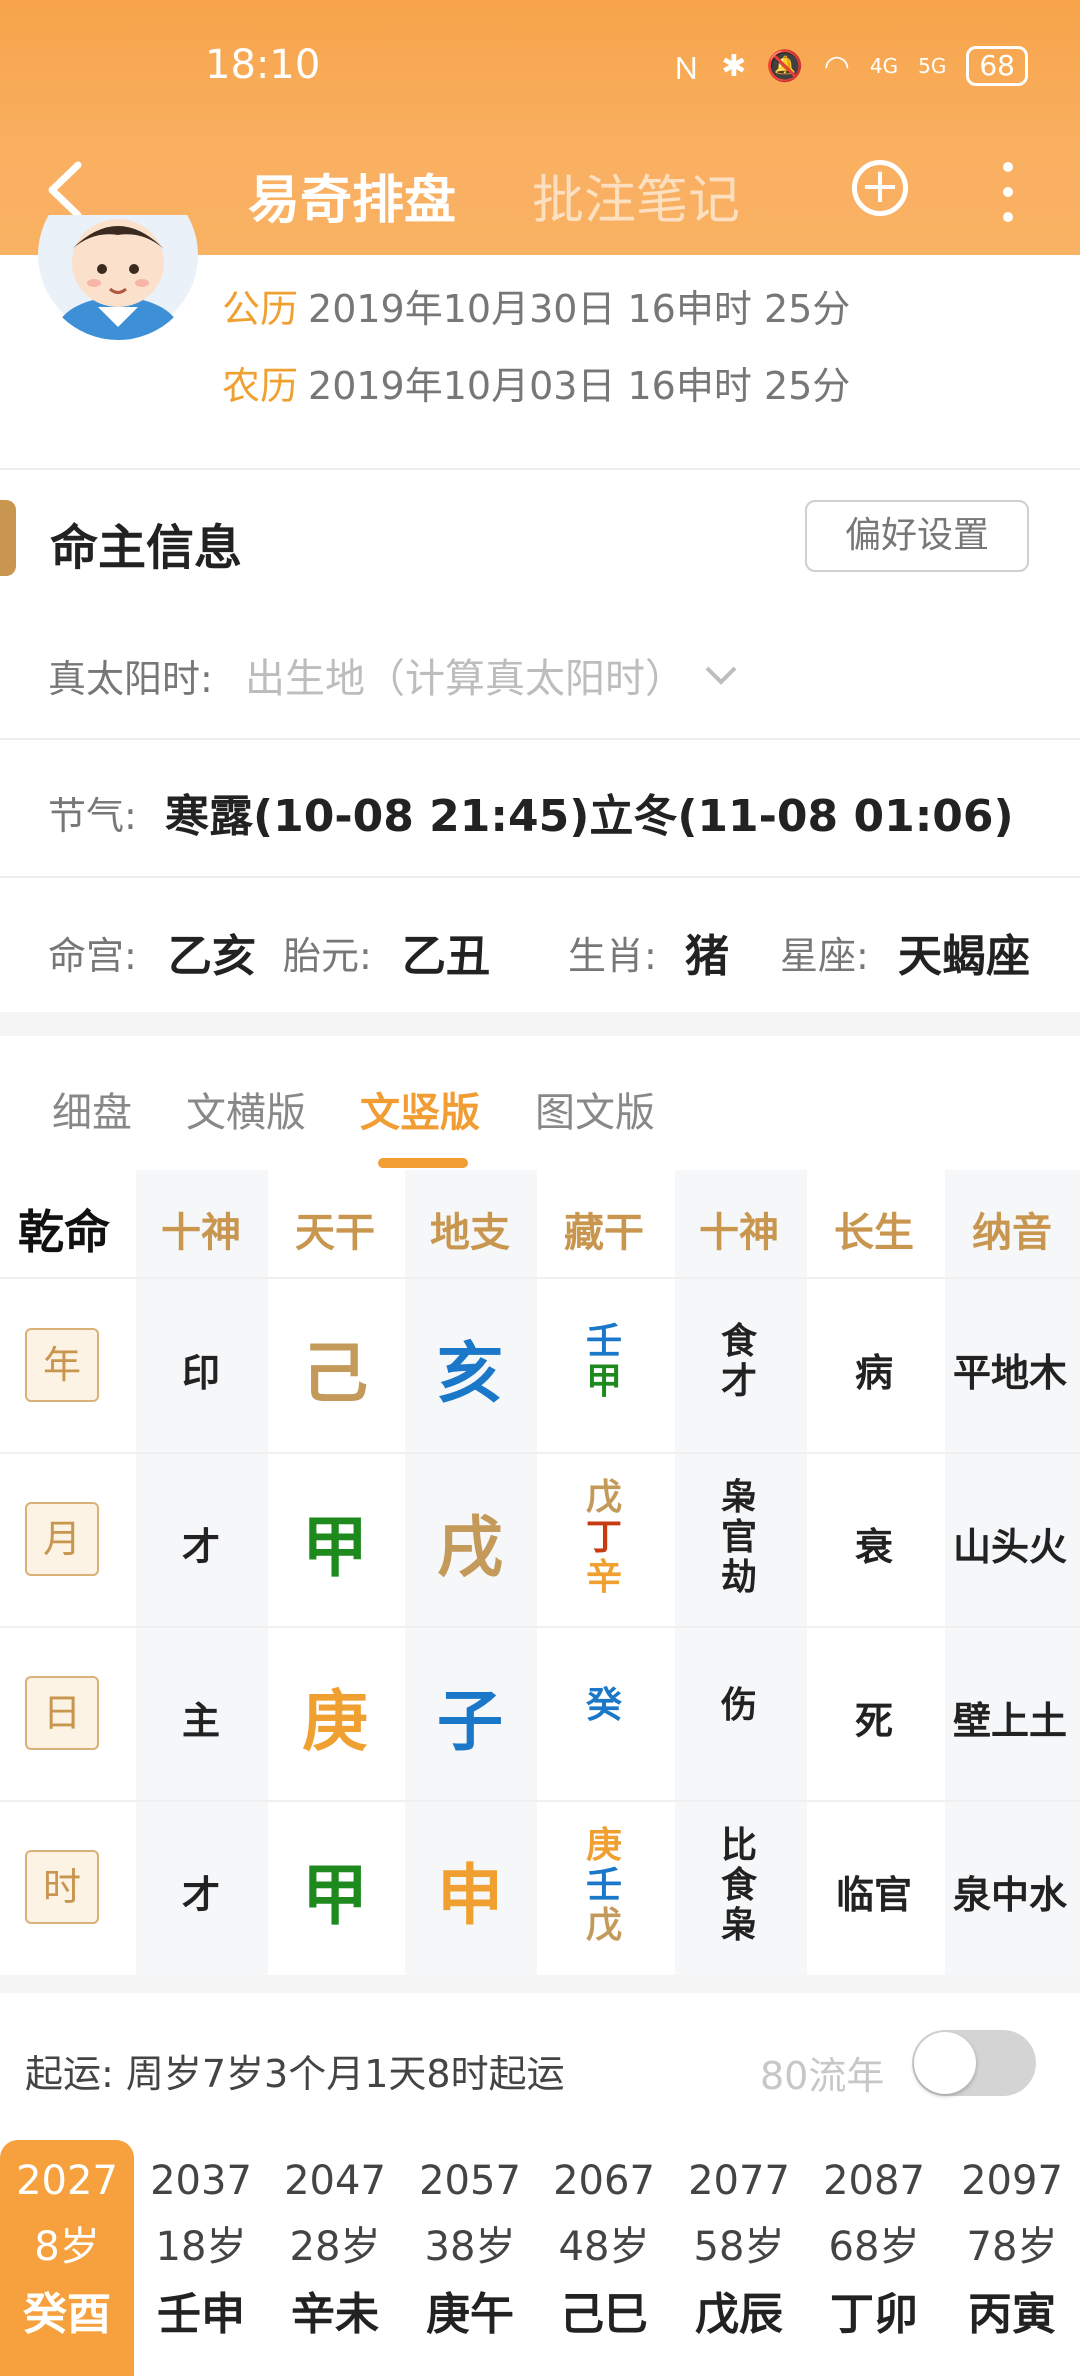  What do you see at coordinates (92, 956) in the screenshot?
I see `minggong-label: 命宫:` at bounding box center [92, 956].